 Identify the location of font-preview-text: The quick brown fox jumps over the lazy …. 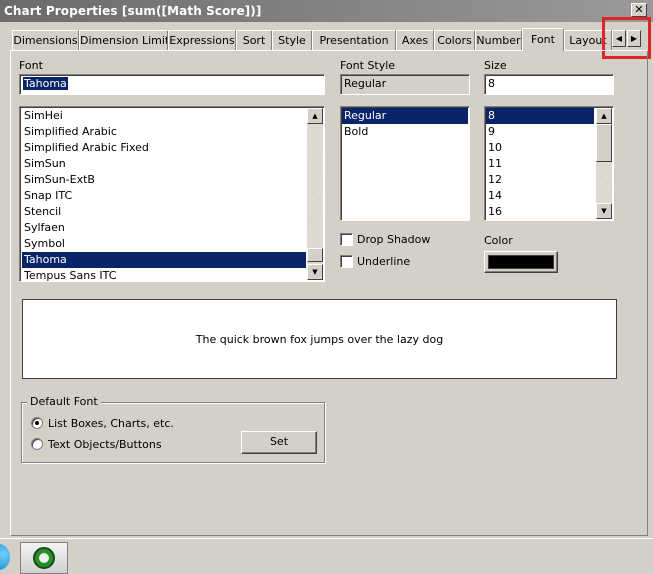
(319, 339).